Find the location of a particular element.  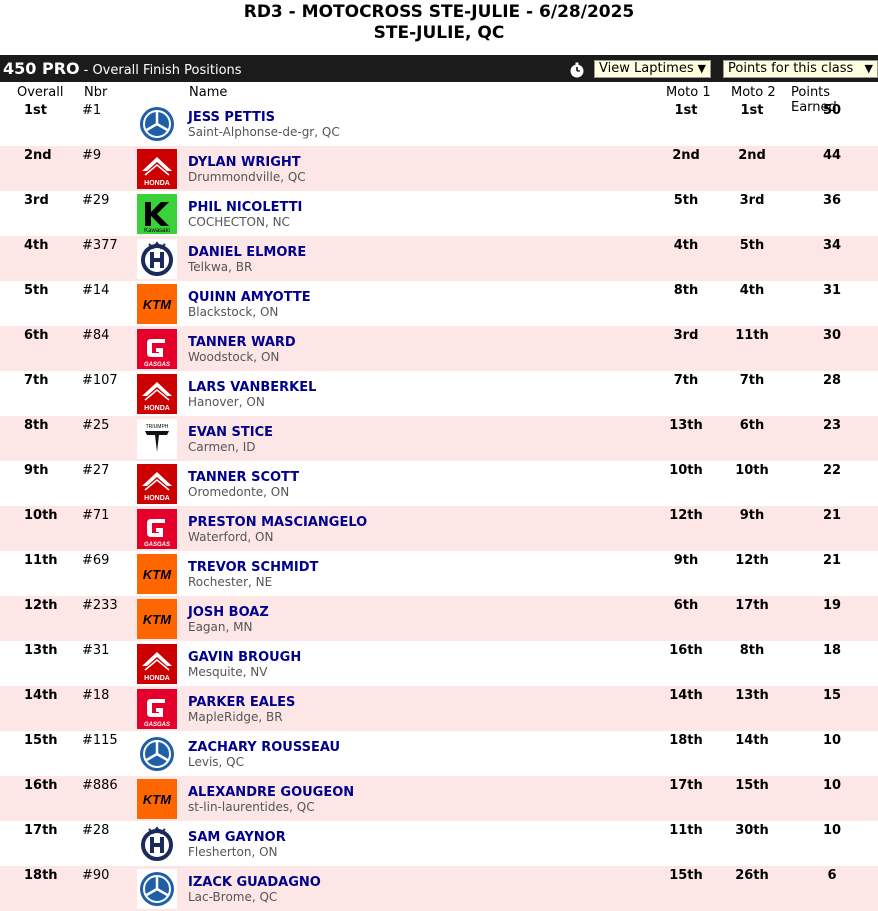

moto1-result: 4th is located at coordinates (686, 245).